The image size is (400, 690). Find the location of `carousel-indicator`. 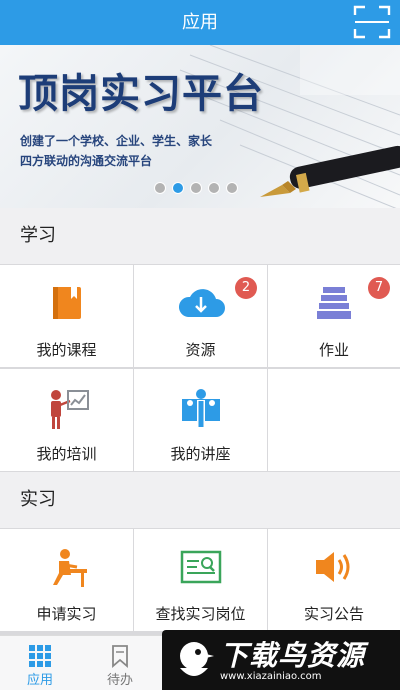

carousel-indicator is located at coordinates (196, 188).